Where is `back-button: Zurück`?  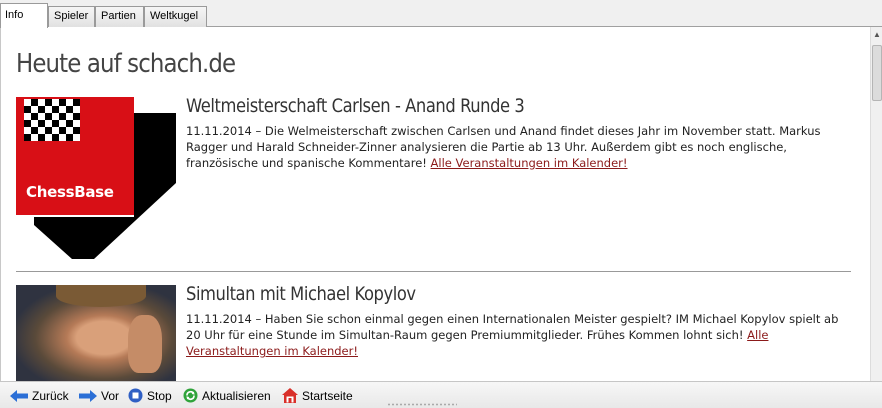 back-button: Zurück is located at coordinates (39, 395).